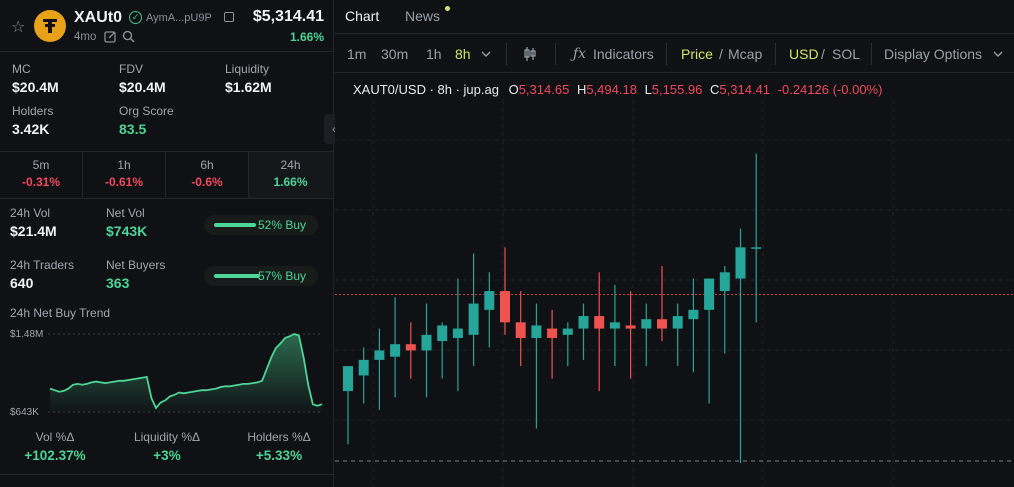 The image size is (1014, 487). I want to click on timeframe-1h: 1h -0.61%, so click(124, 175).